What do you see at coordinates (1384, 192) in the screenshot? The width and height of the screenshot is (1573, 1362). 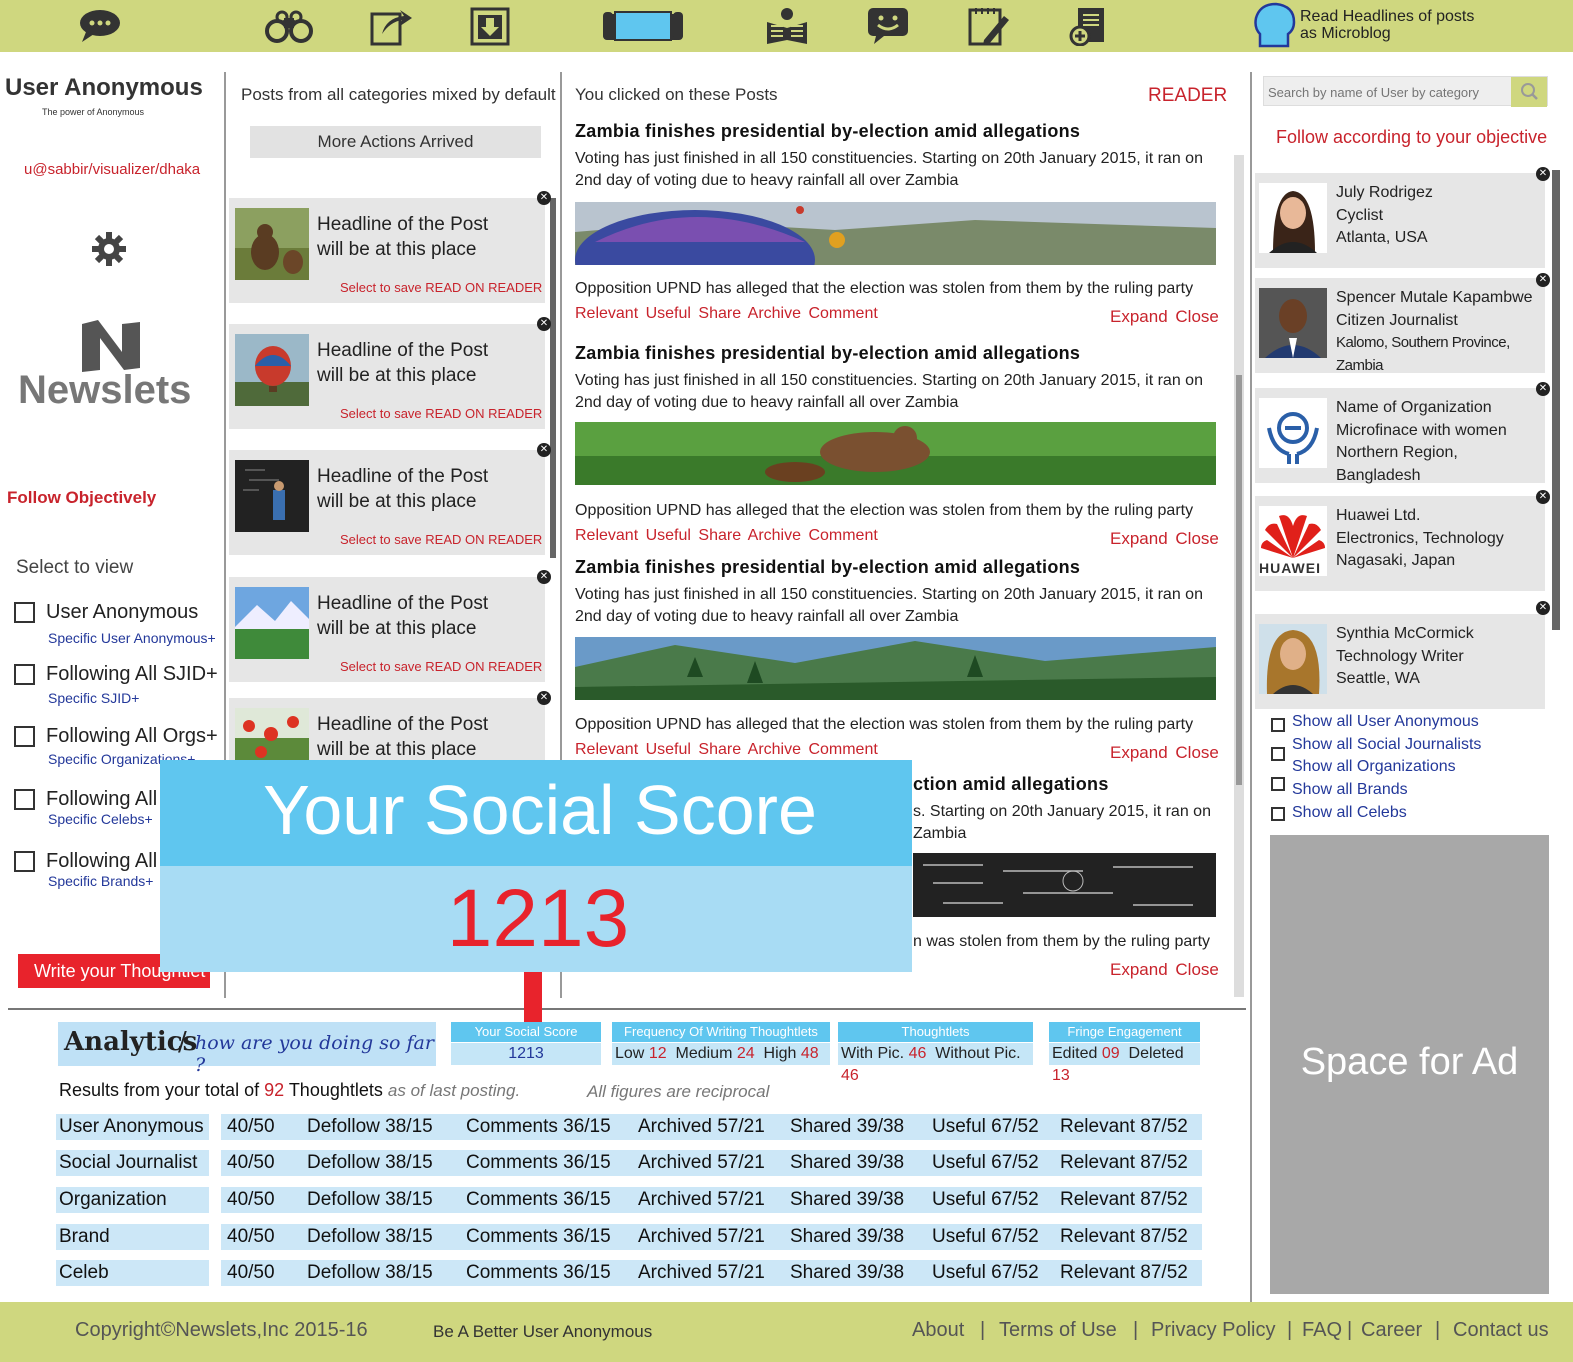 I see `profile-name: July Rodrigez` at bounding box center [1384, 192].